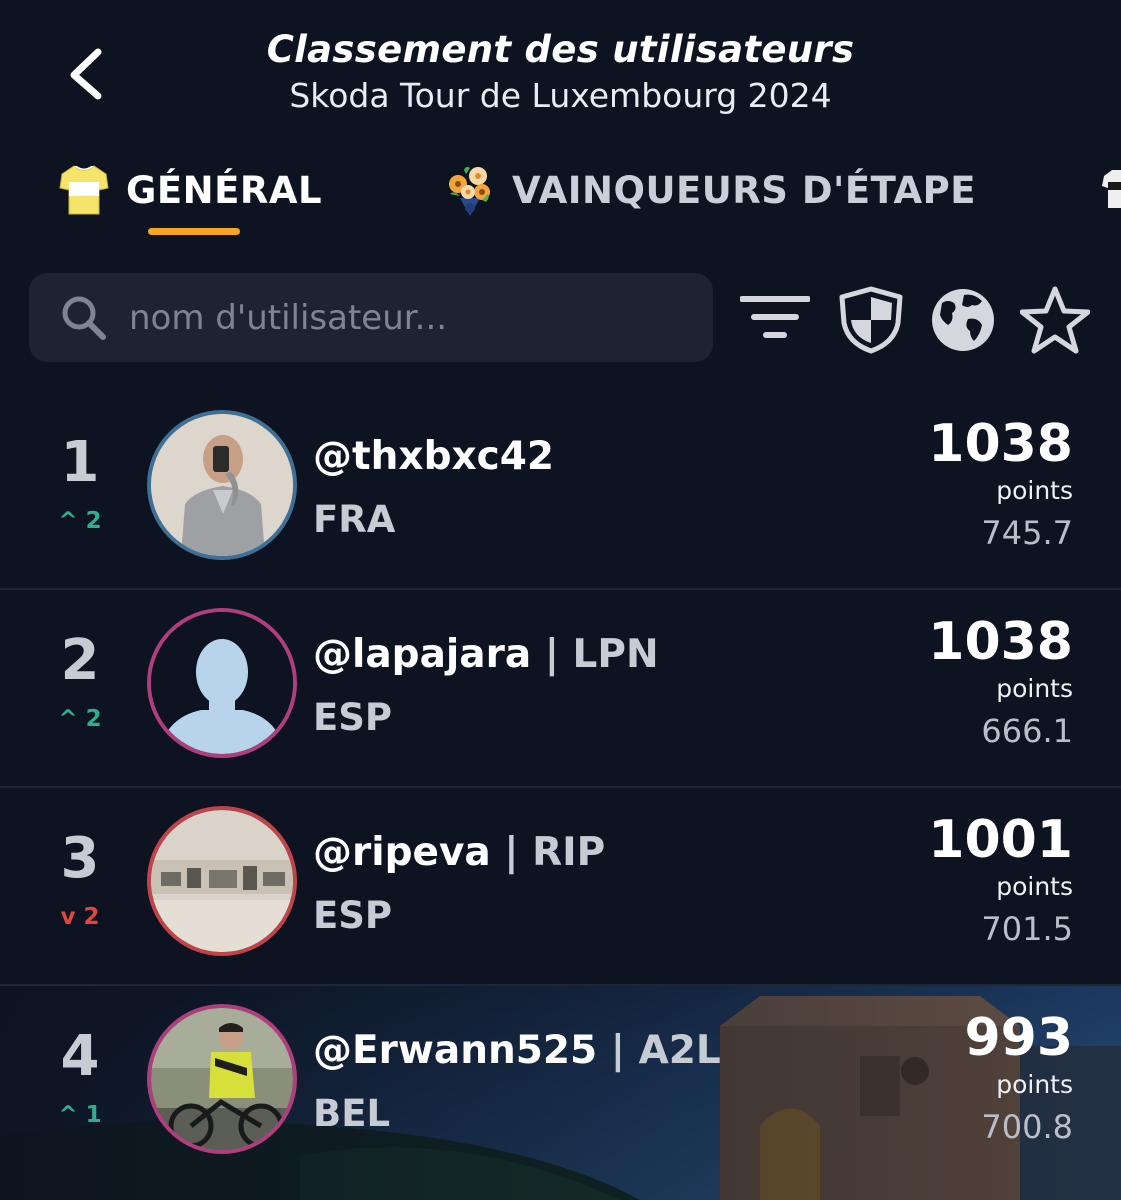 This screenshot has height=1200, width=1121. Describe the element at coordinates (469, 191) in the screenshot. I see `flower-bouquet-icon` at that location.